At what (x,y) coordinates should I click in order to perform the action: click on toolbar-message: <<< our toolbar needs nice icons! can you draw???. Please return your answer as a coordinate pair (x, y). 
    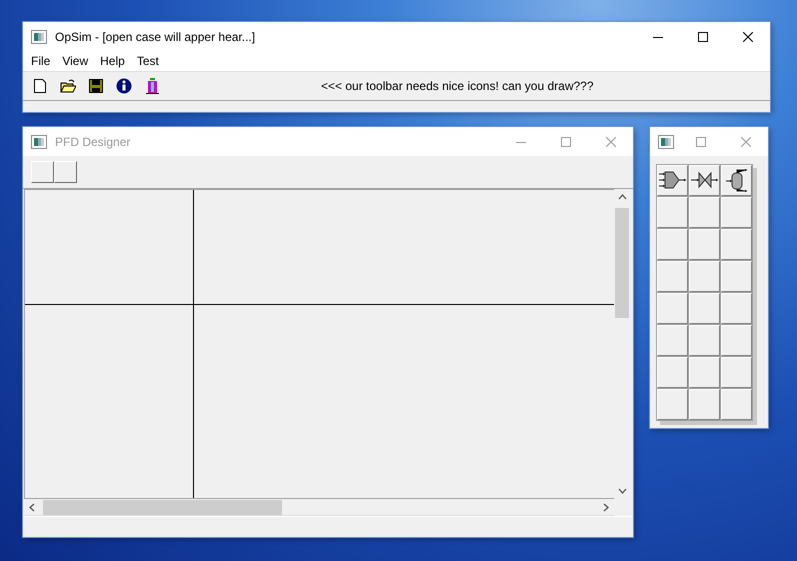
    Looking at the image, I should click on (457, 86).